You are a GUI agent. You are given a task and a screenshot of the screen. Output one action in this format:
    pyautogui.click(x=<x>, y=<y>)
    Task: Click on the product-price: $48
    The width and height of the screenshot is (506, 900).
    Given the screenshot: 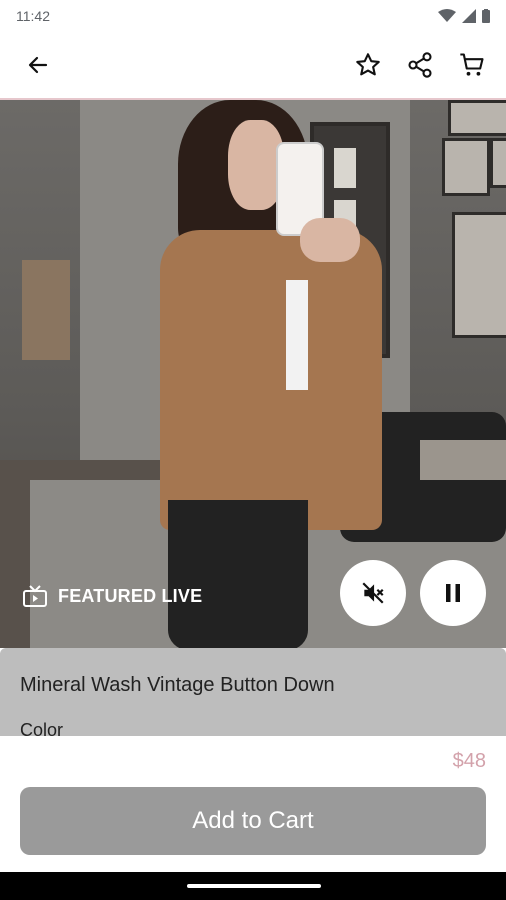 What is the action you would take?
    pyautogui.click(x=469, y=761)
    